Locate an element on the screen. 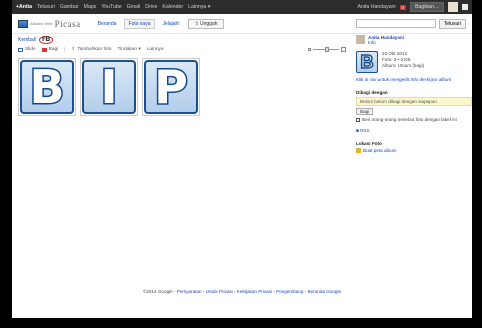  more-link: Lainnya is located at coordinates (155, 49).